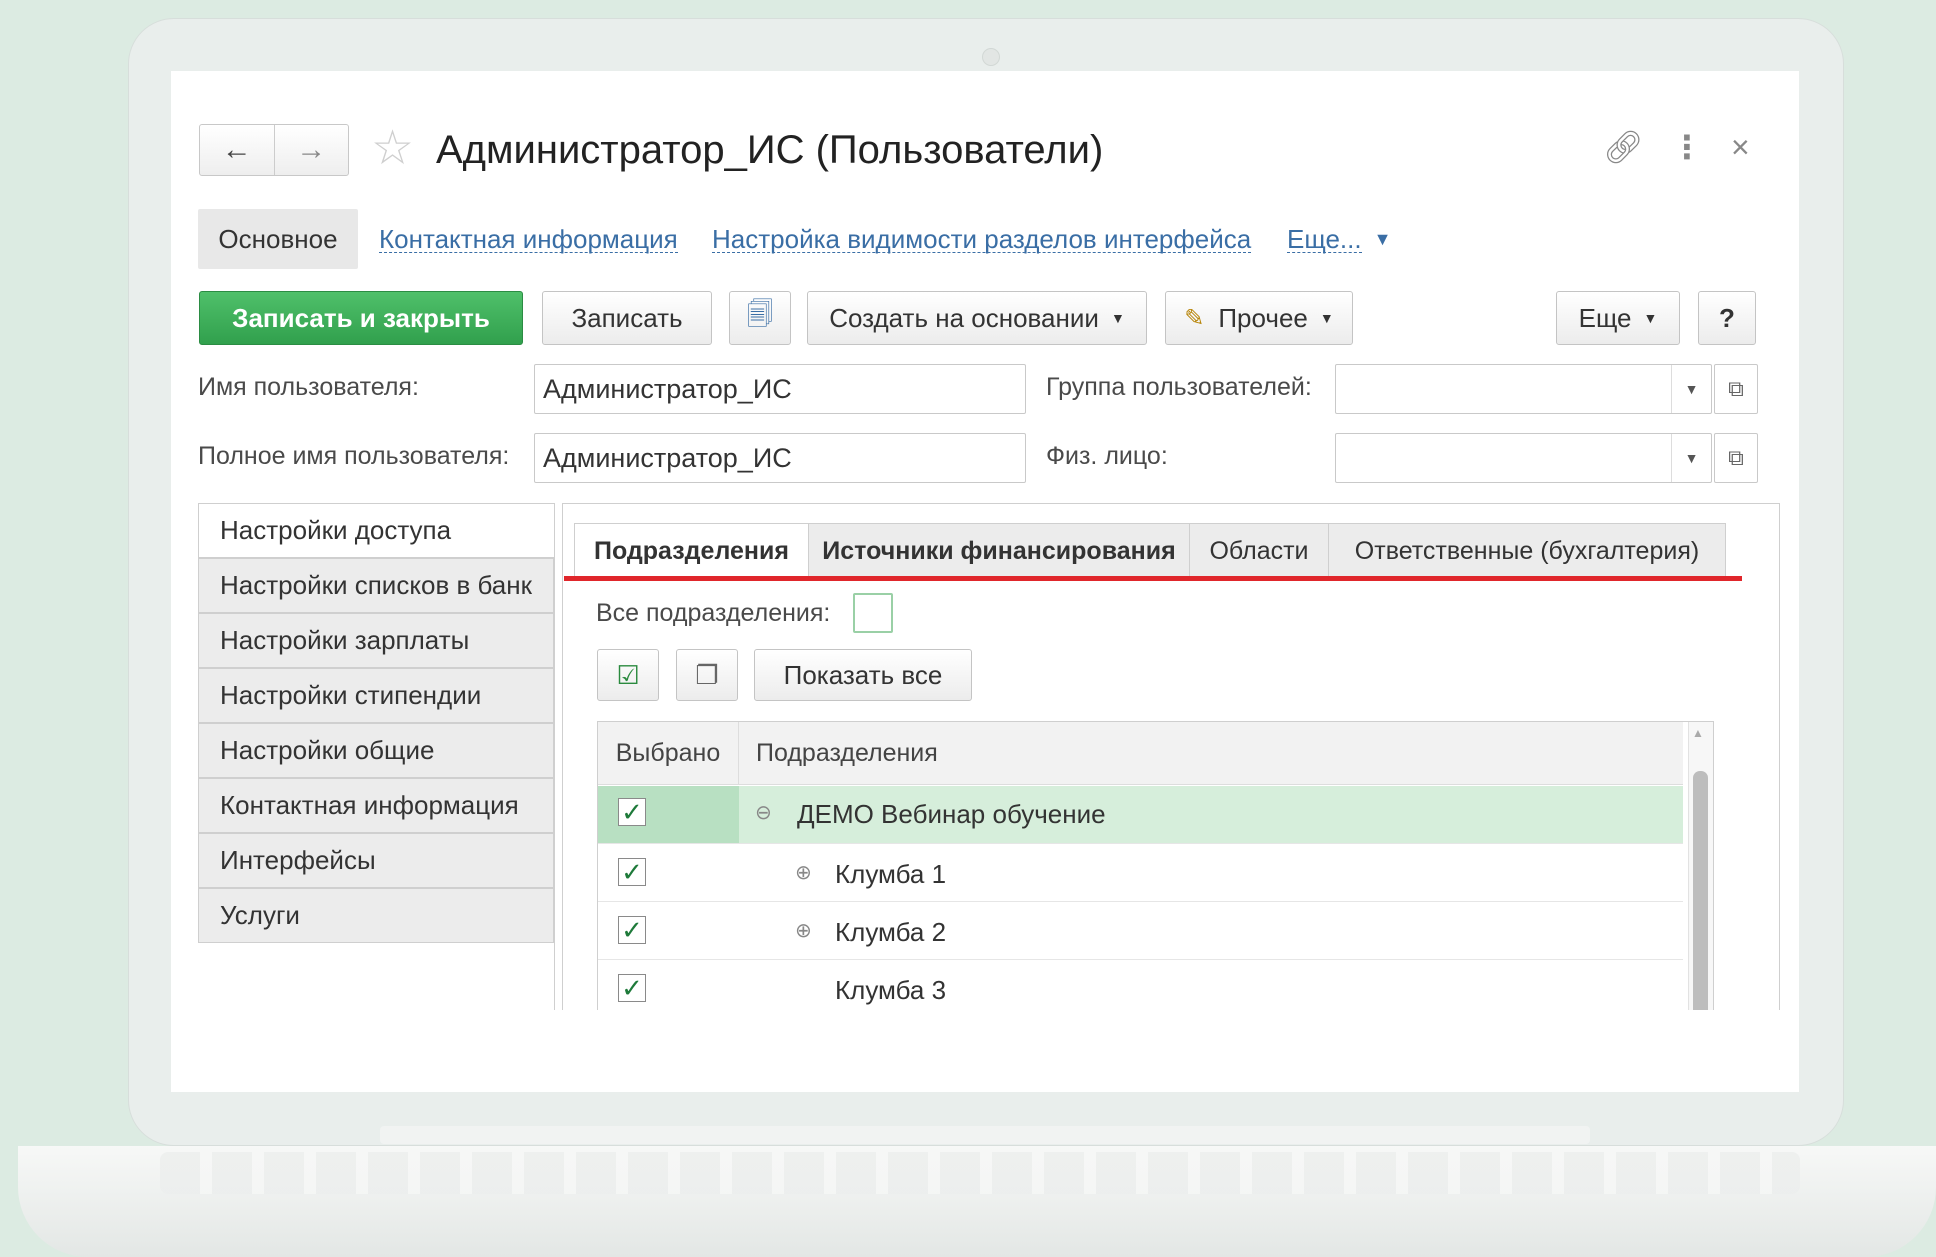 The image size is (1936, 1257). What do you see at coordinates (1382, 238) in the screenshot?
I see `chevron-down-icon: ▼` at bounding box center [1382, 238].